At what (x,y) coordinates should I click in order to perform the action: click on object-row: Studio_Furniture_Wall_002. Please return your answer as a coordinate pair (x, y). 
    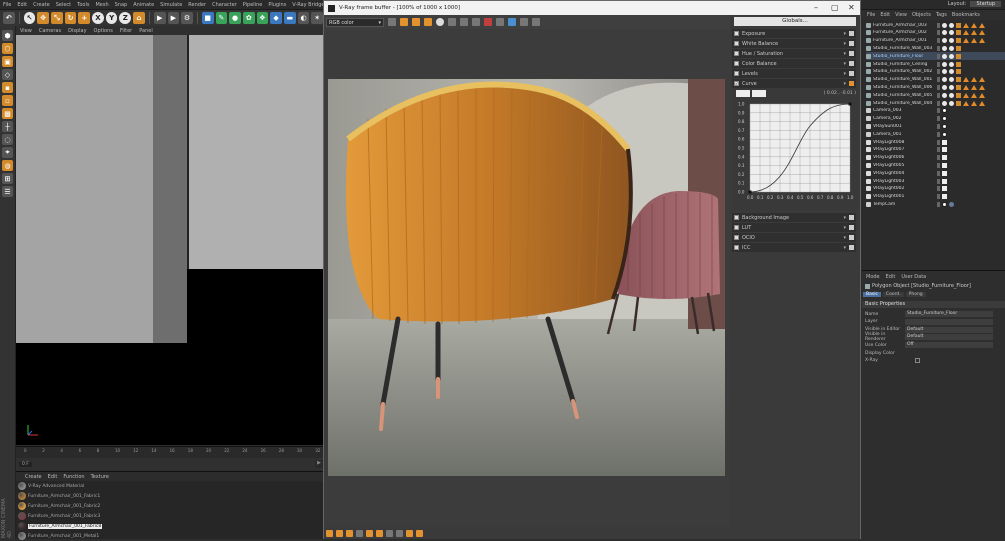
    Looking at the image, I should click on (935, 72).